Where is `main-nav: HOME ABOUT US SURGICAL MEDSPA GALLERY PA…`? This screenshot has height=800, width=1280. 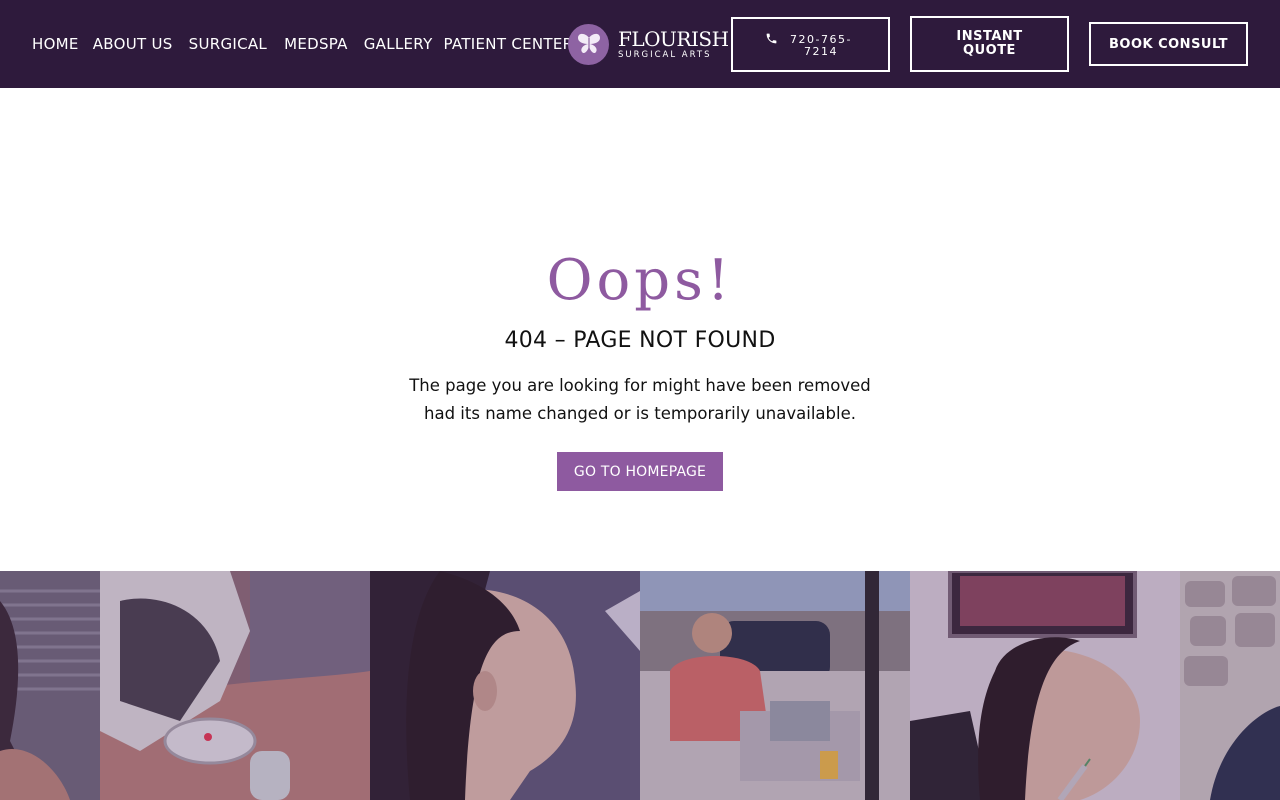 main-nav: HOME ABOUT US SURGICAL MEDSPA GALLERY PA… is located at coordinates (309, 44).